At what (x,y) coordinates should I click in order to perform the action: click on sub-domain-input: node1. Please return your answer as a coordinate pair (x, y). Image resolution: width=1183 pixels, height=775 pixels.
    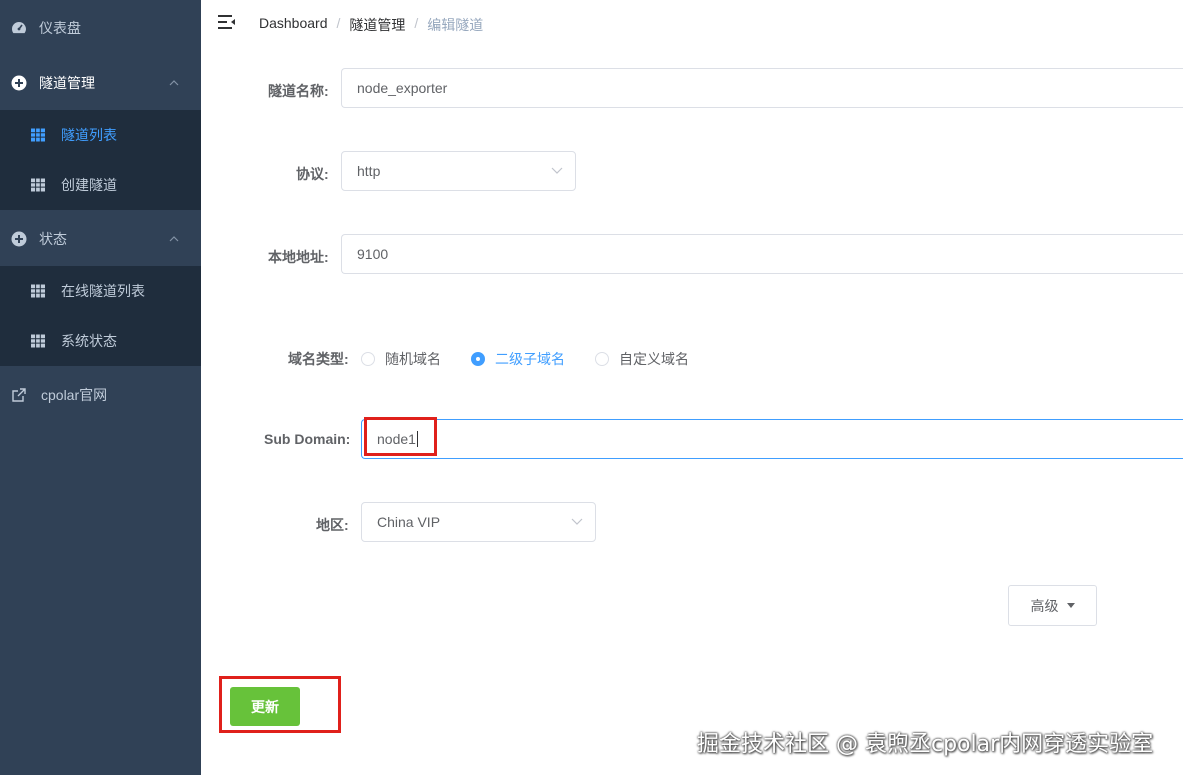
    Looking at the image, I should click on (772, 439).